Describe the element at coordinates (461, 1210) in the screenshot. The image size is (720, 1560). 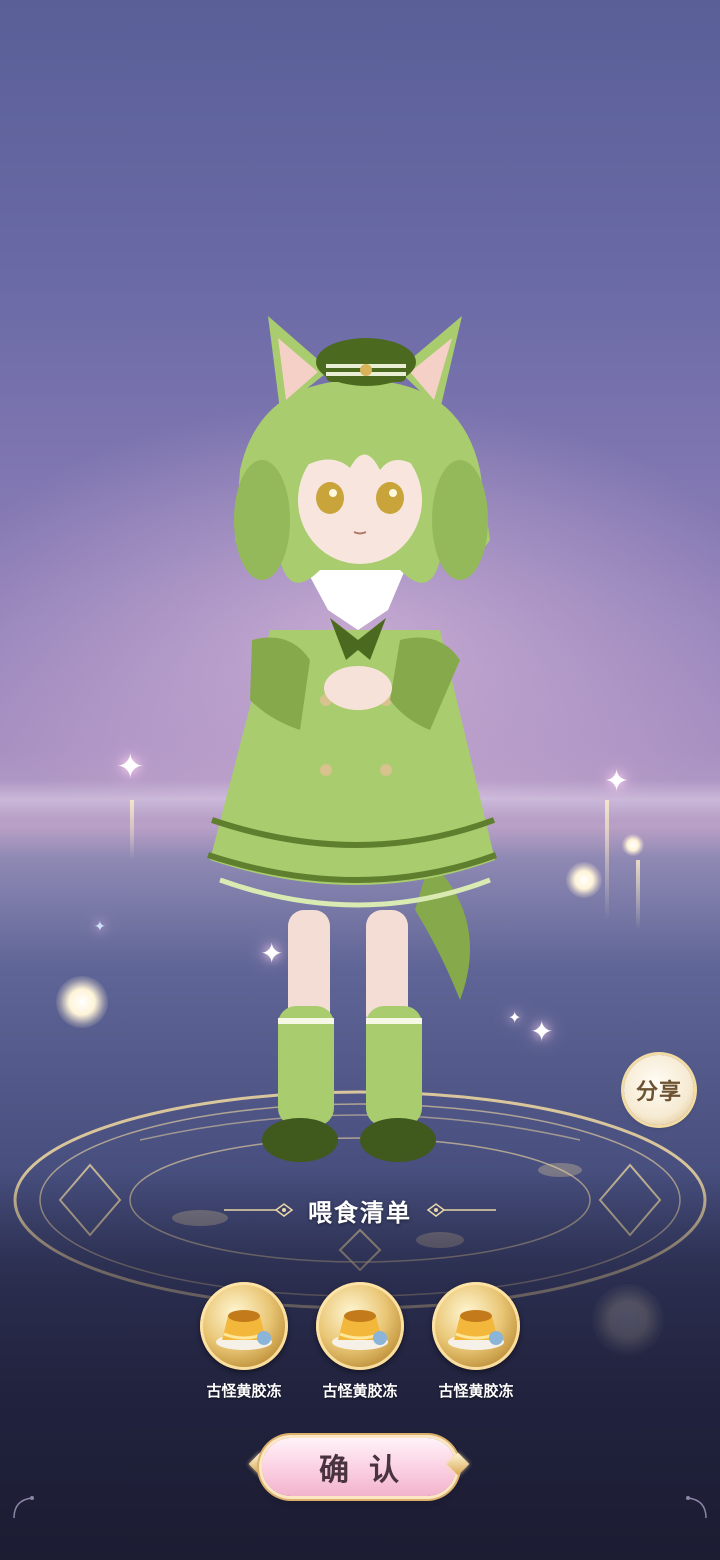
I see `ornament-right-icon` at that location.